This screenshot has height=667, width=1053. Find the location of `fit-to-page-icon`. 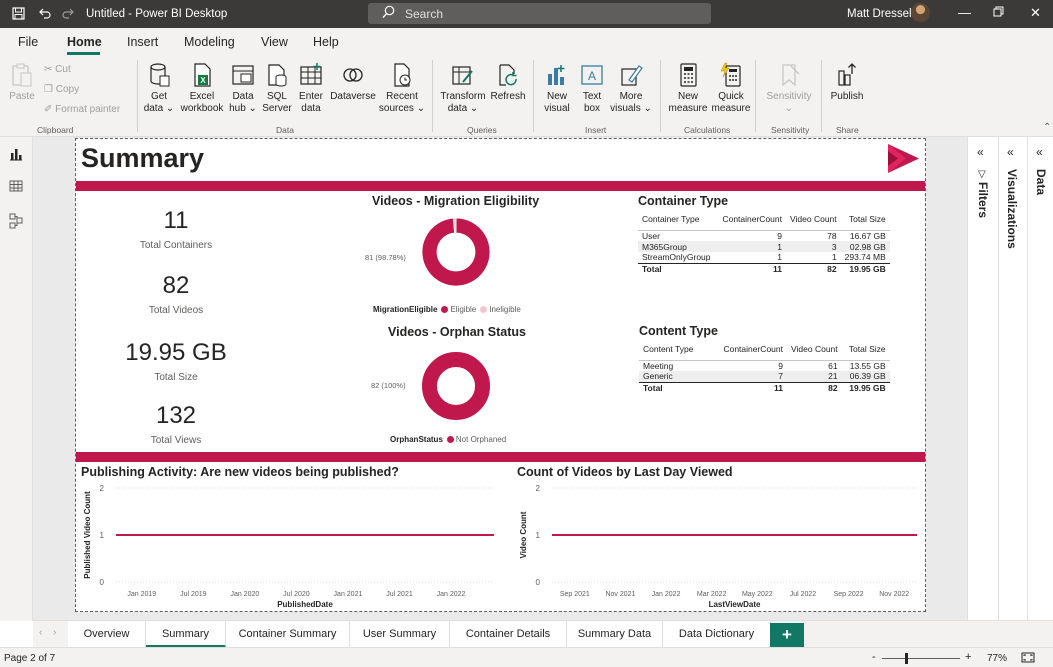

fit-to-page-icon is located at coordinates (1028, 659).